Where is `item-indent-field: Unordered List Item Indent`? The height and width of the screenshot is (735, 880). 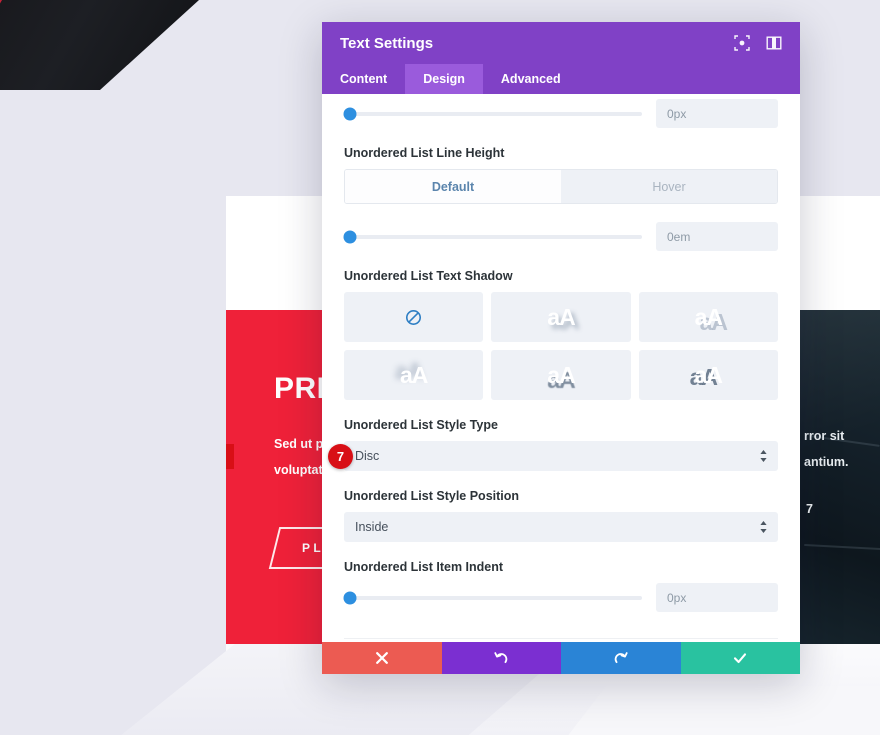 item-indent-field: Unordered List Item Indent is located at coordinates (560, 577).